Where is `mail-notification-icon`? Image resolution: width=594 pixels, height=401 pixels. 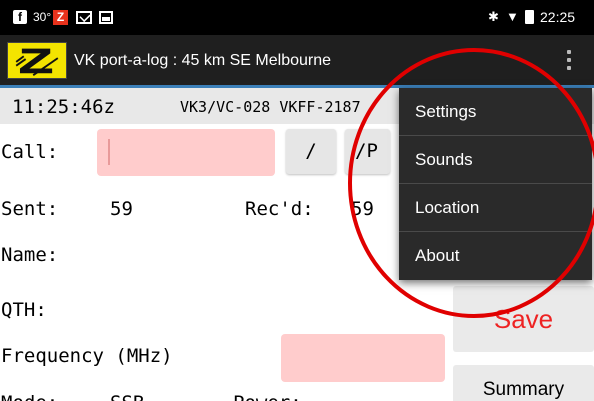
mail-notification-icon is located at coordinates (84, 17).